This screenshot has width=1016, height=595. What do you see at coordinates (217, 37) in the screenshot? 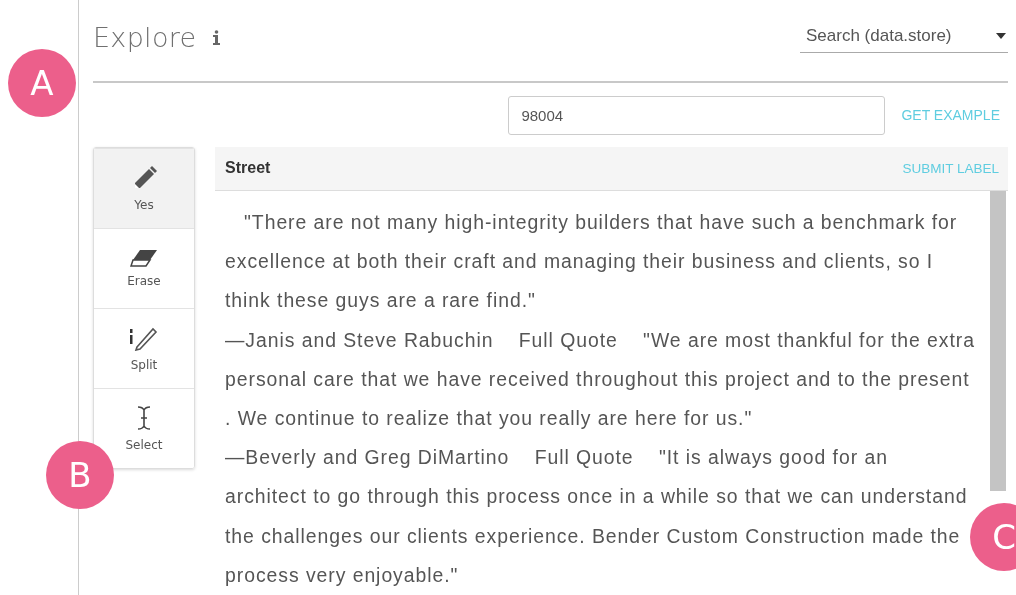
I see `info-icon` at bounding box center [217, 37].